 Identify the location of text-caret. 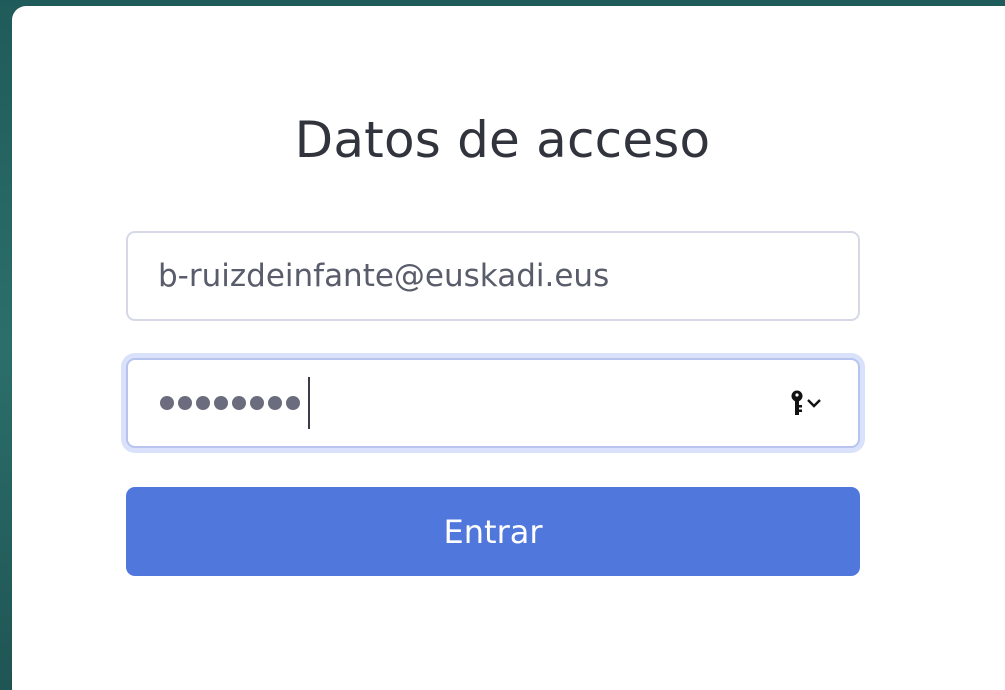
(309, 403).